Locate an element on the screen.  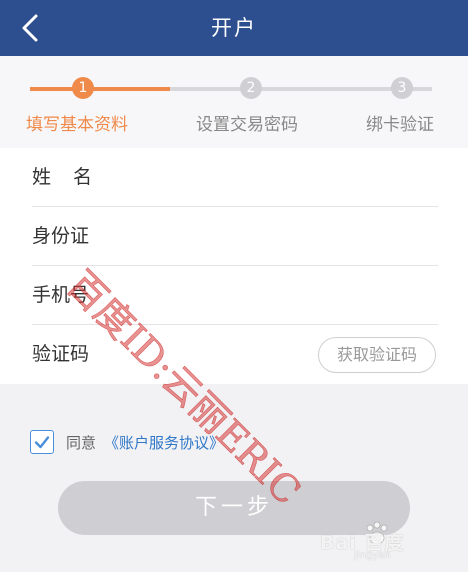
phone-label: 手机号 is located at coordinates (61, 295).